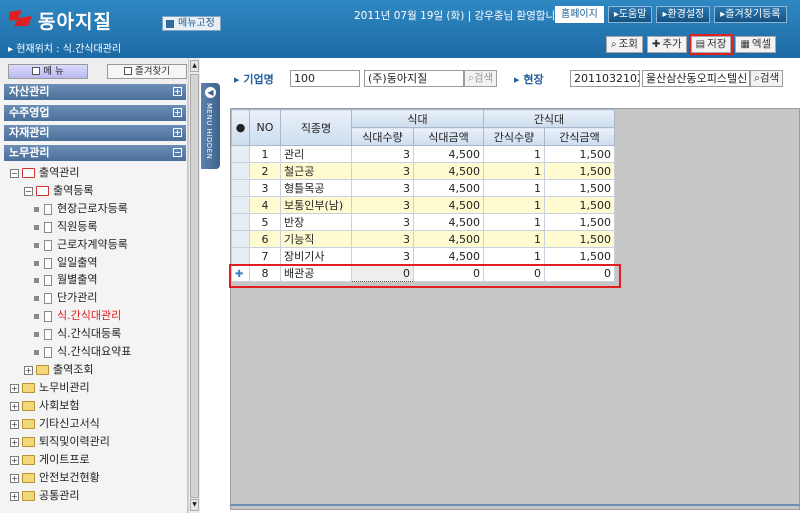  I want to click on col-snack-qty-header: 간식수량, so click(514, 136).